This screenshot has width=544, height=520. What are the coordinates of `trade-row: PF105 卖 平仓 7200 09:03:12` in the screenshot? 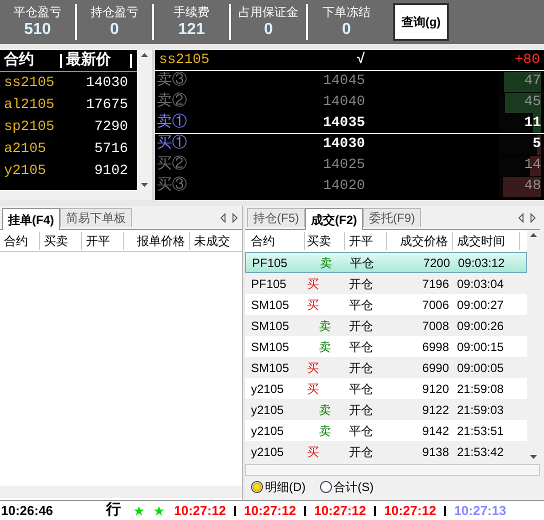 It's located at (386, 262).